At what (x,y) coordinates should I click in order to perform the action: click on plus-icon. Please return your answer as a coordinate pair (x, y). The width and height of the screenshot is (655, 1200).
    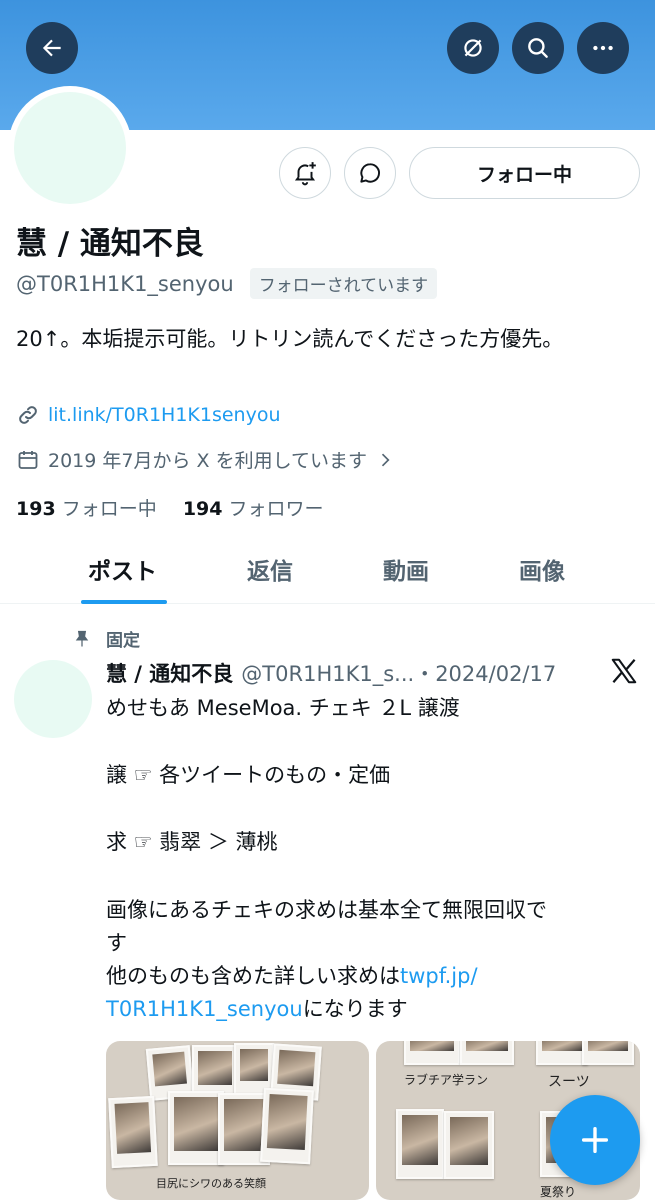
    Looking at the image, I should click on (595, 1140).